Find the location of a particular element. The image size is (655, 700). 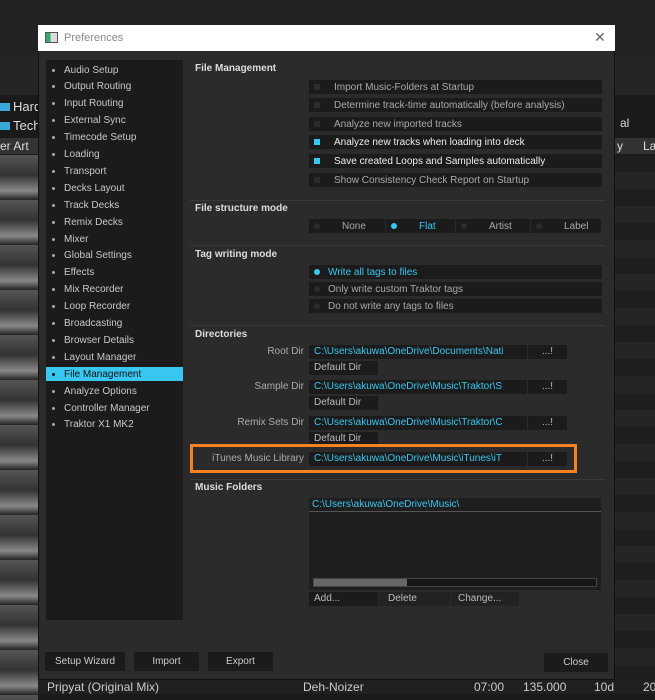

tree-item: Tech is located at coordinates (20, 125).